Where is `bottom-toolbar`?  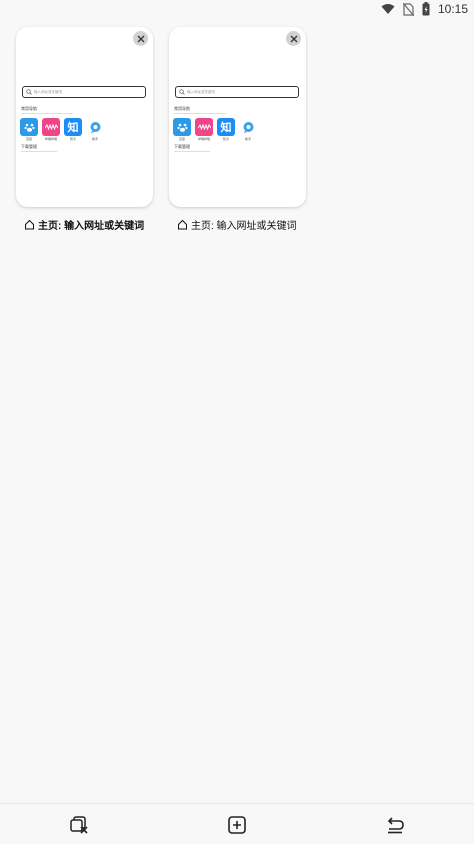
bottom-toolbar is located at coordinates (237, 823).